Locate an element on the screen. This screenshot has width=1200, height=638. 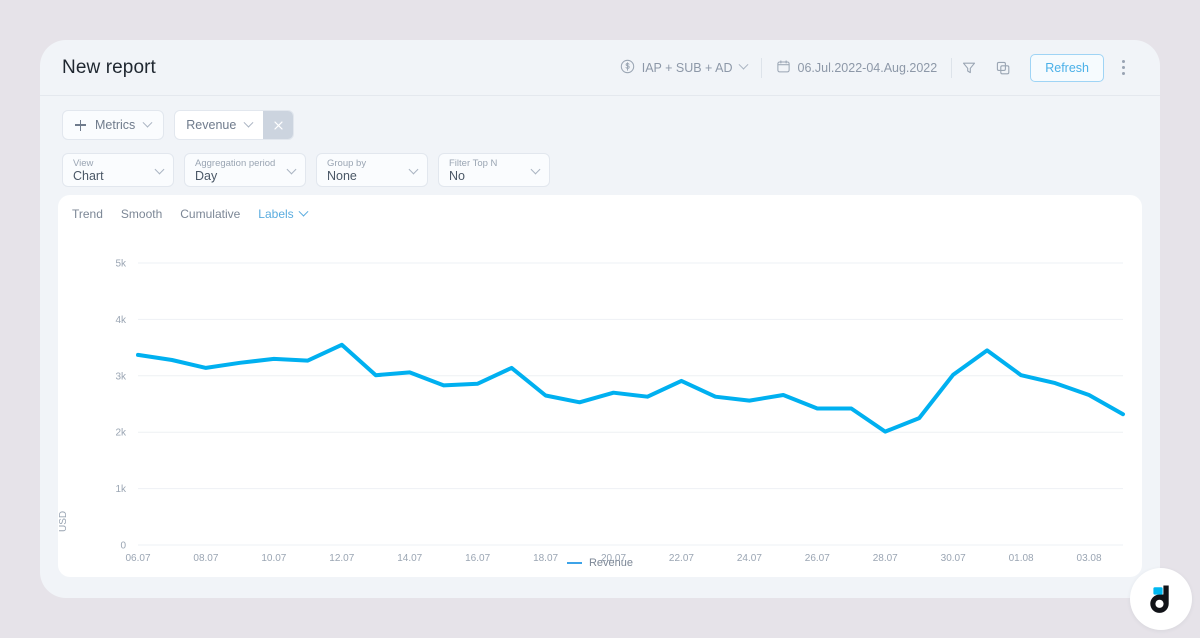
select-view-value: Chart is located at coordinates (88, 176).